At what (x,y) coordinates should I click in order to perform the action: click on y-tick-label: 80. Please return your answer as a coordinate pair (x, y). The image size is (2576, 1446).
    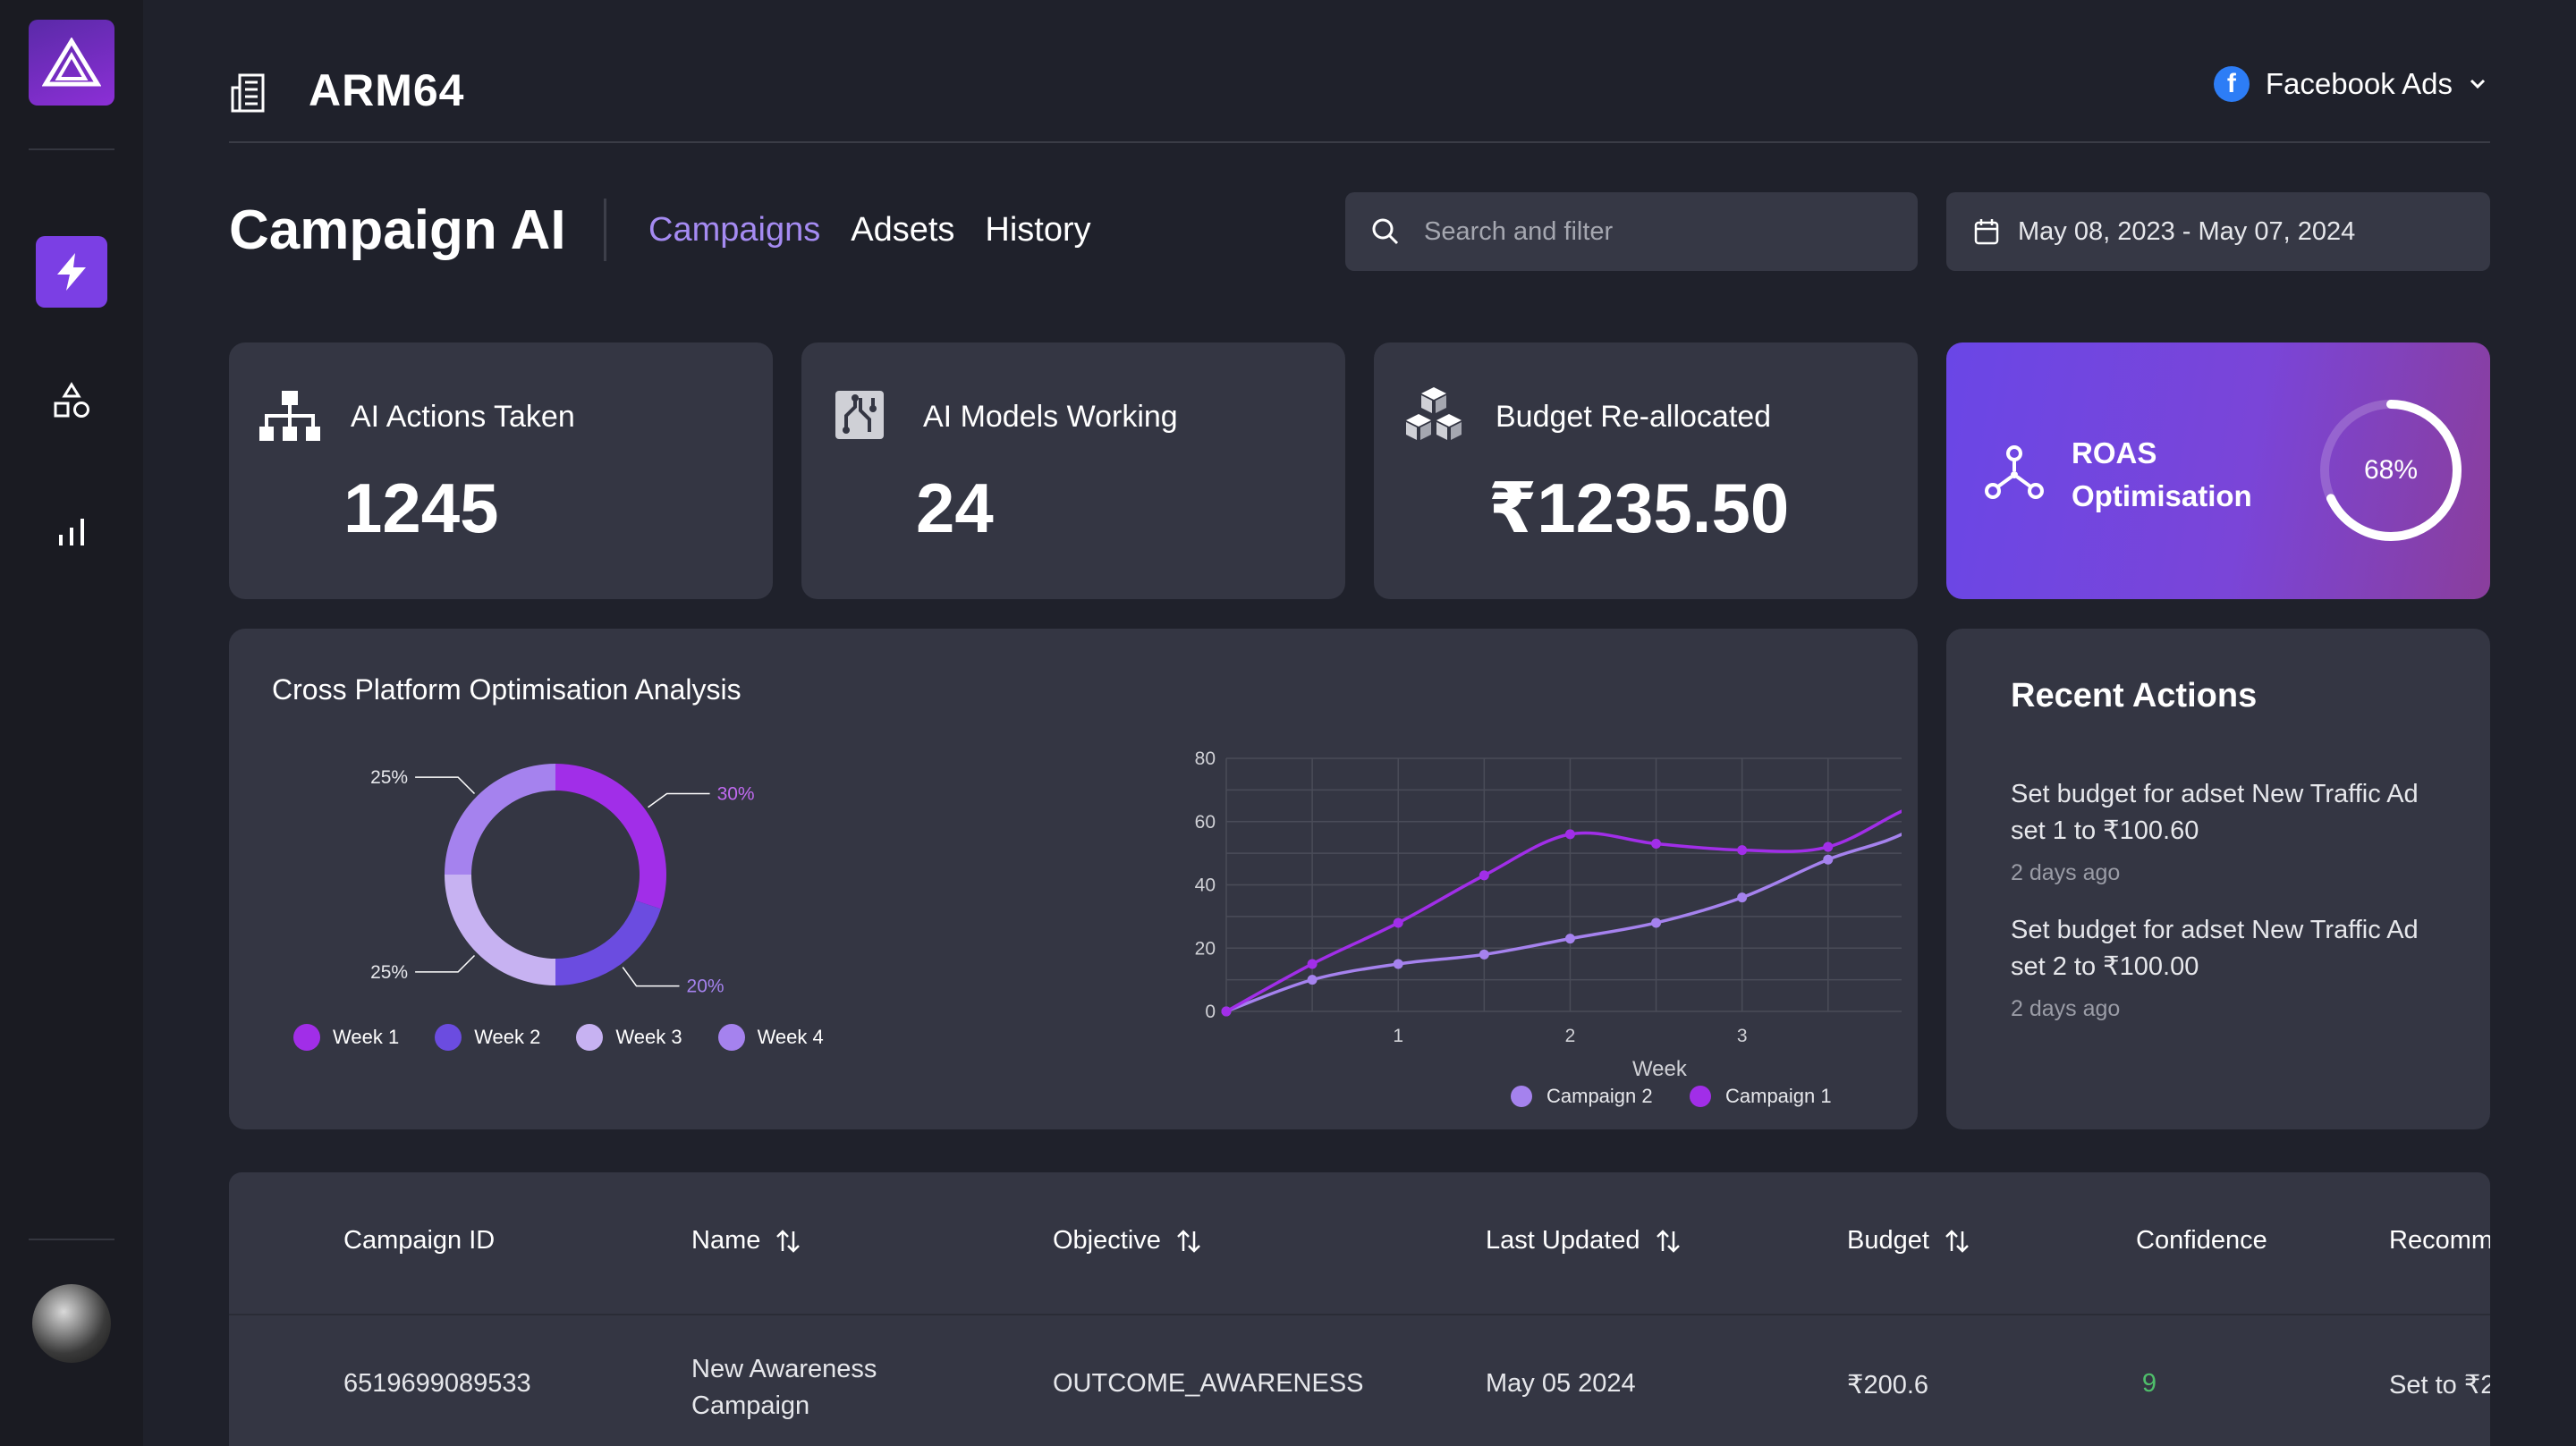
    Looking at the image, I should click on (1205, 759).